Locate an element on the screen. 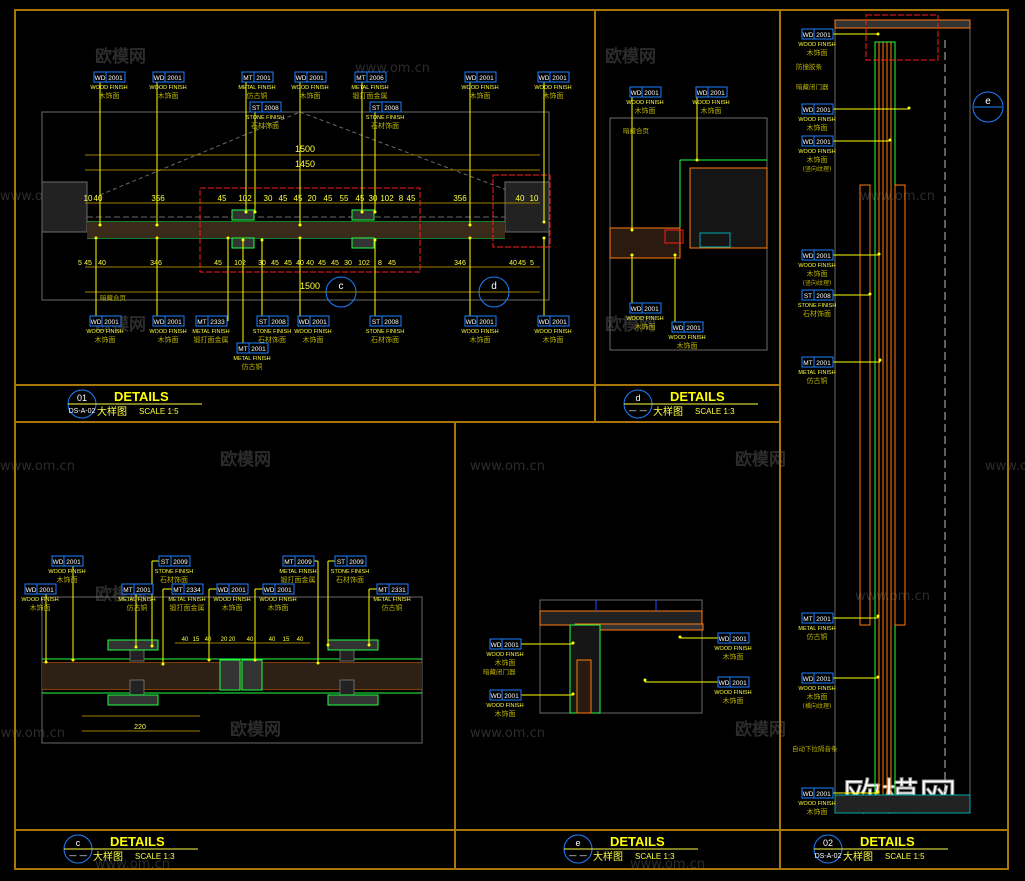  dimension-label: 220 is located at coordinates (140, 727).